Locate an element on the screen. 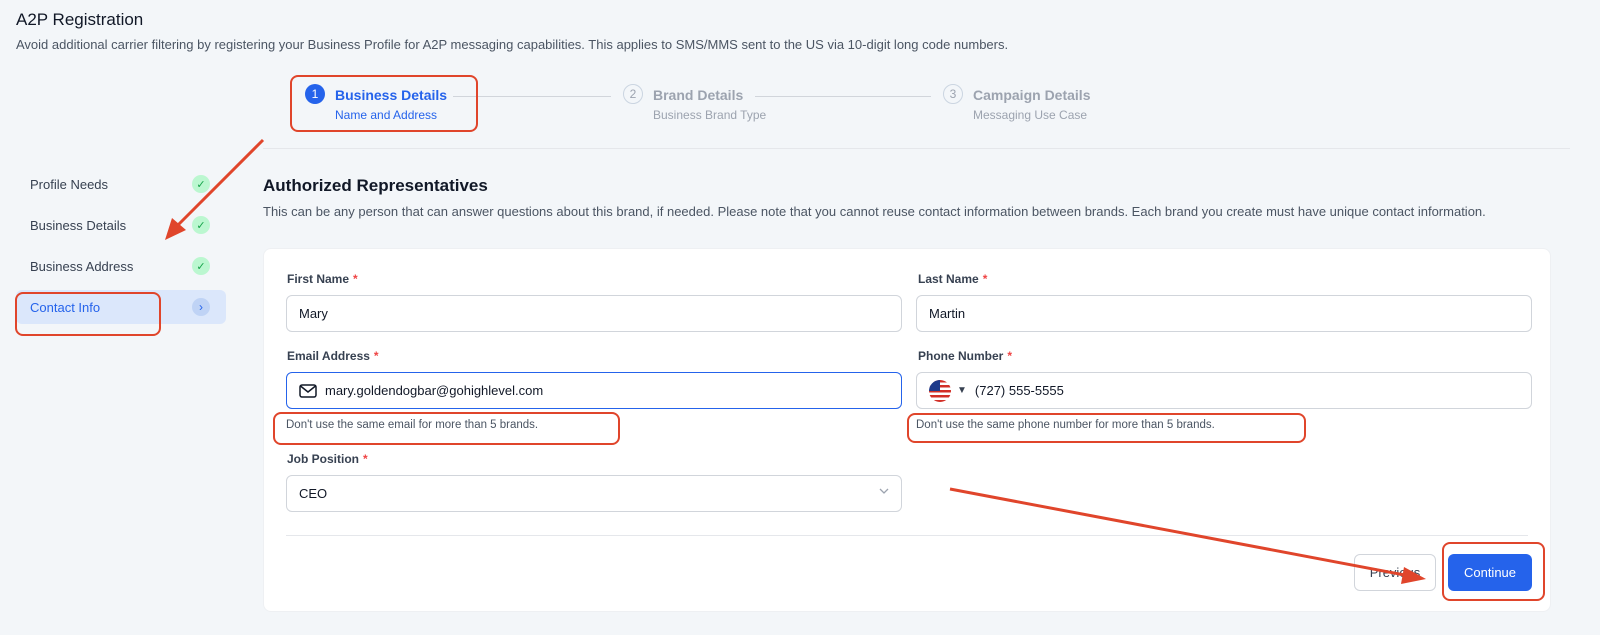 Image resolution: width=1600 pixels, height=635 pixels. mail-icon is located at coordinates (308, 390).